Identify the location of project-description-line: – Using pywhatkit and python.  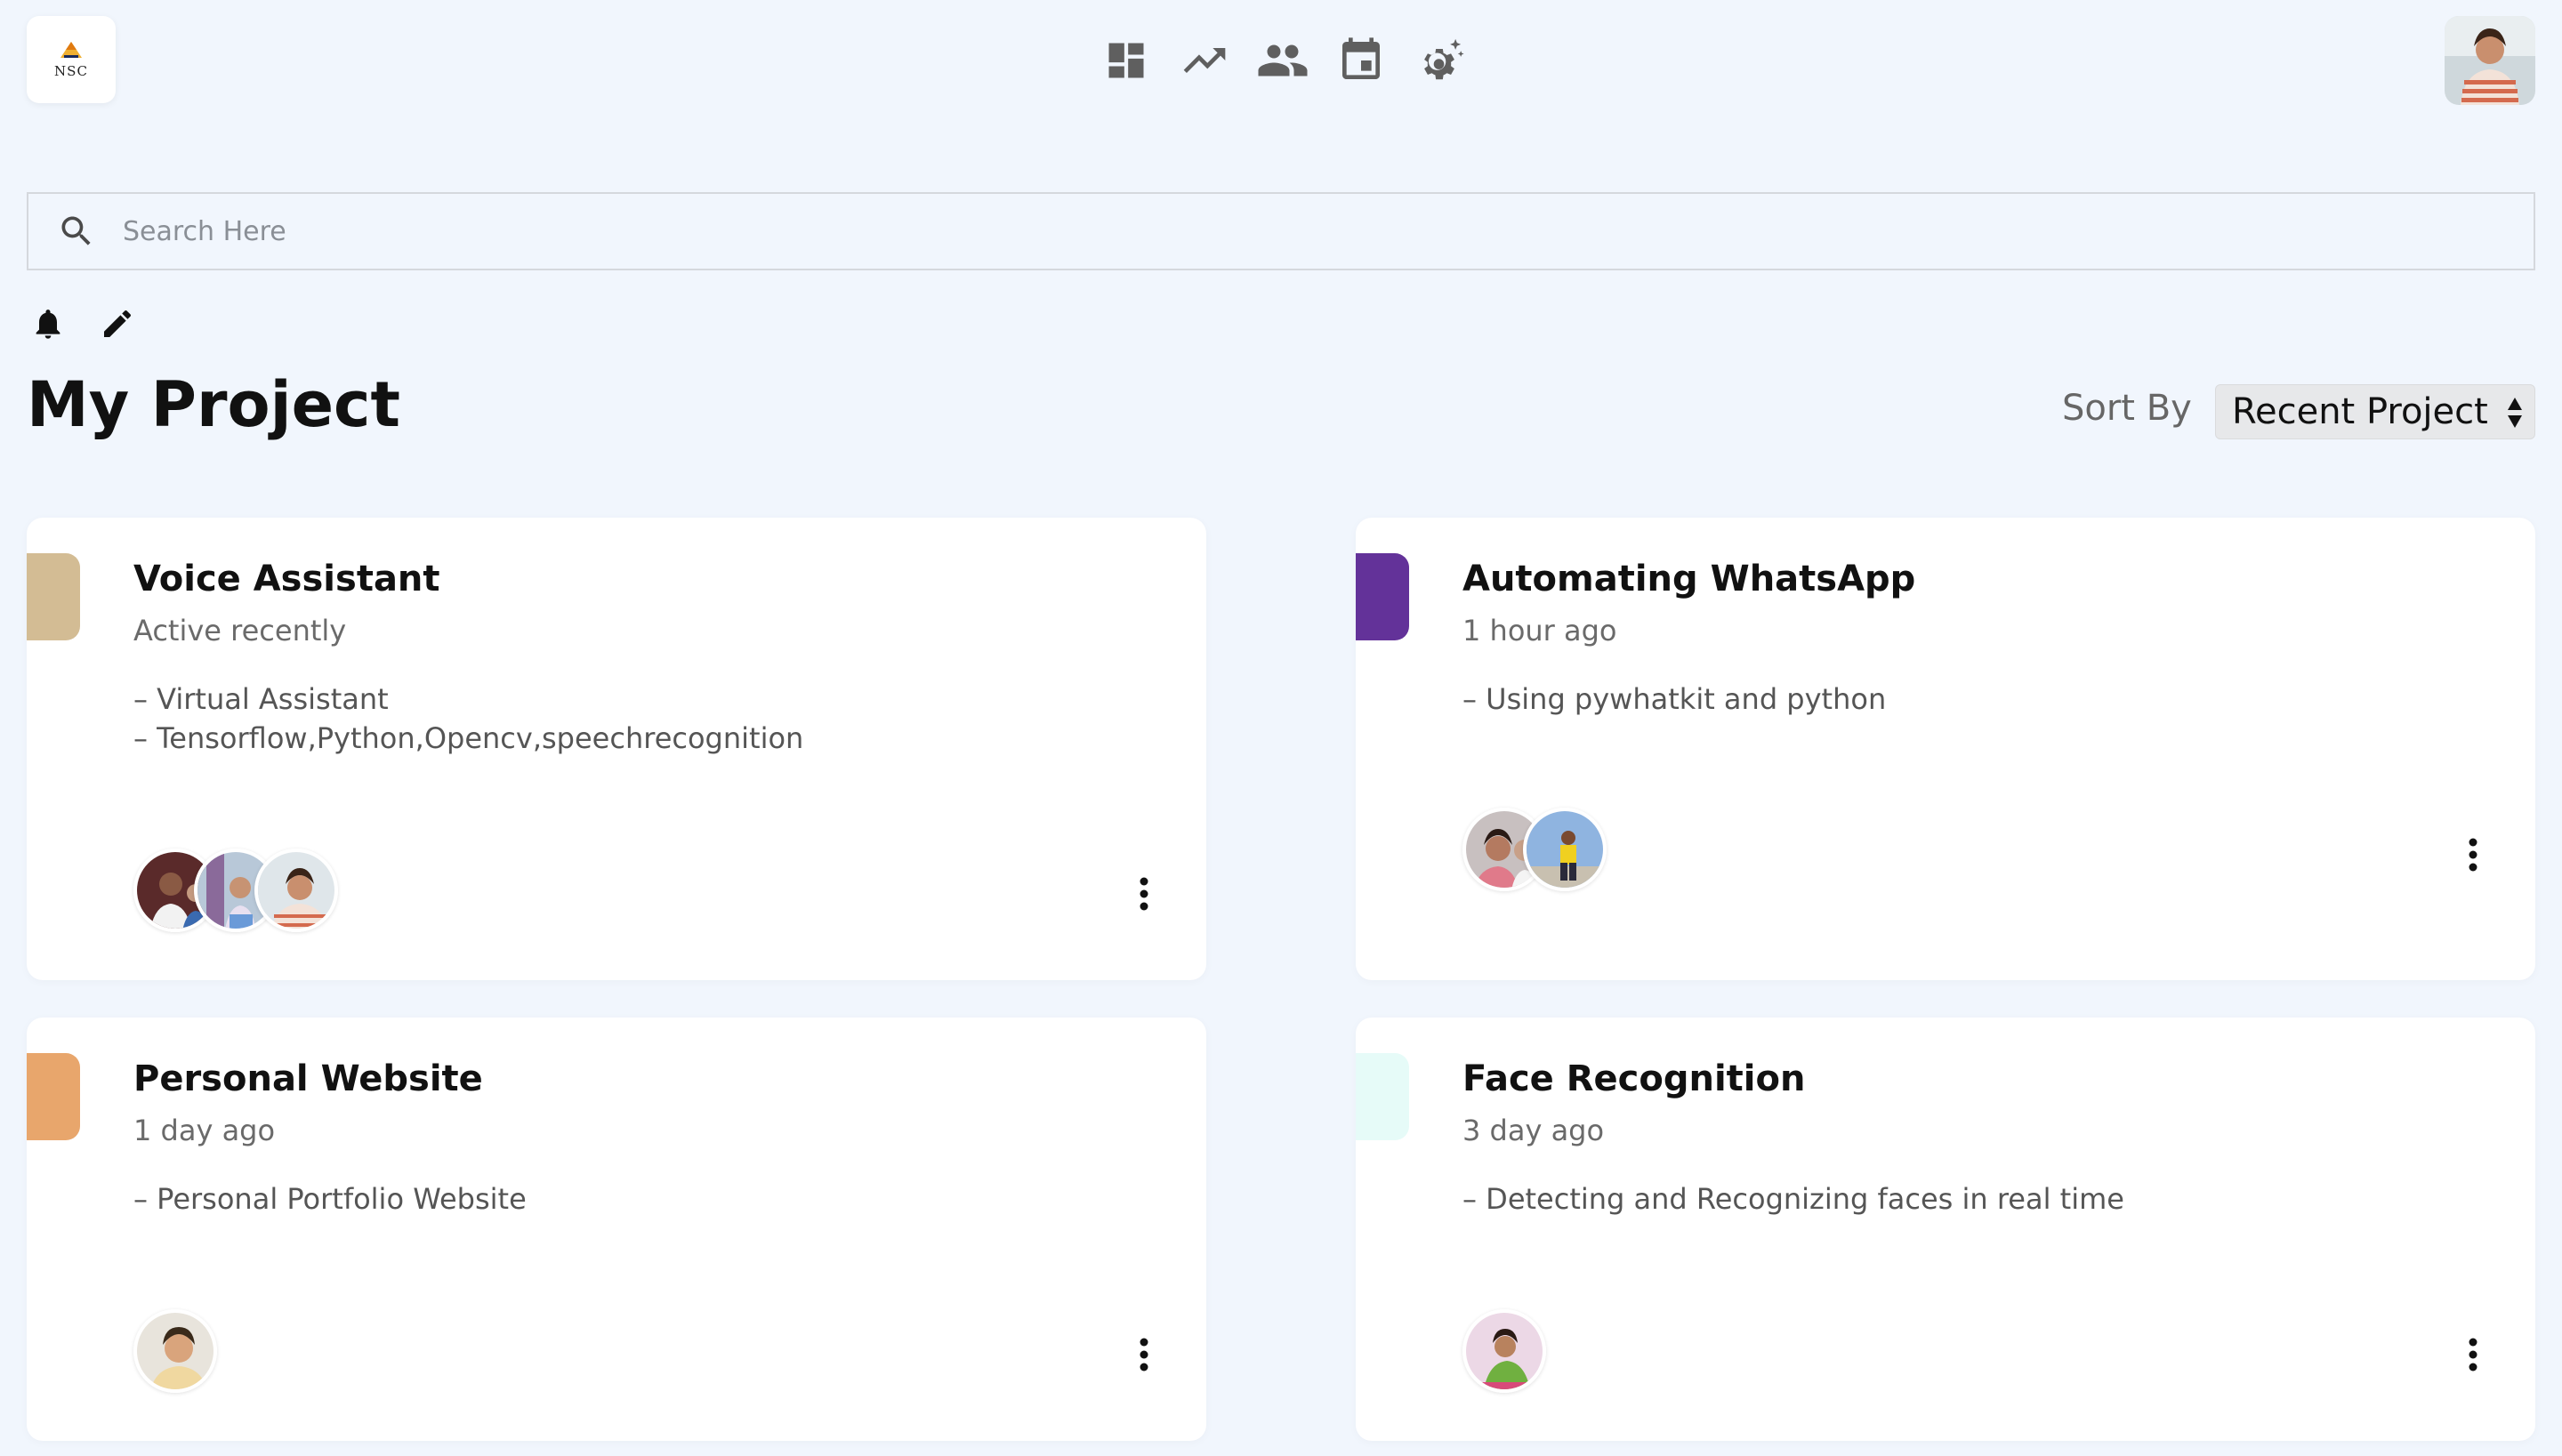
(1674, 699).